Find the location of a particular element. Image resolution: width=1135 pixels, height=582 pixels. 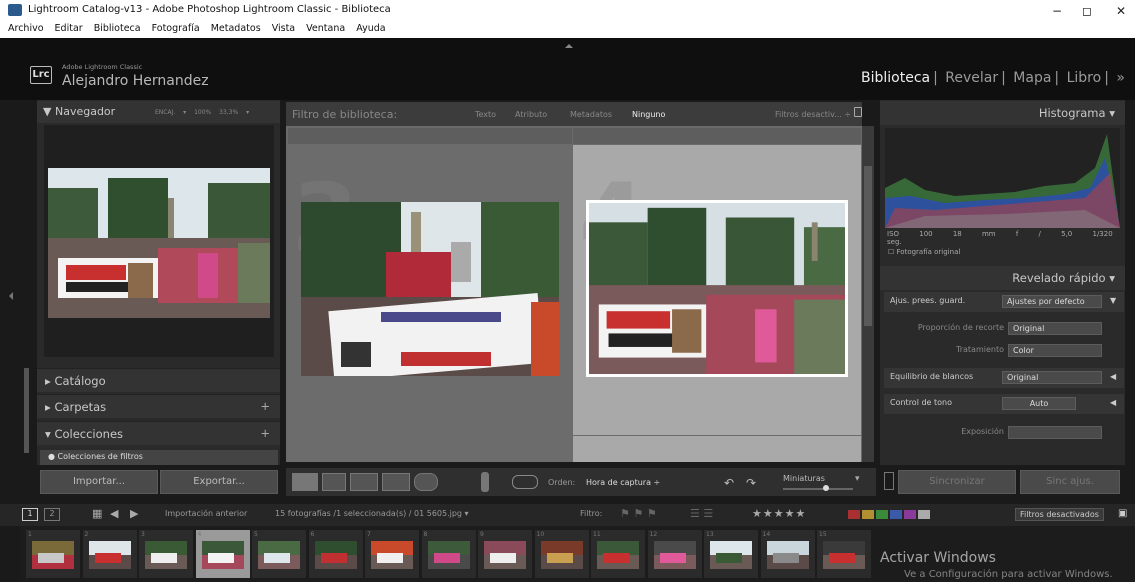

grid-photo-4-selected is located at coordinates (717, 288).